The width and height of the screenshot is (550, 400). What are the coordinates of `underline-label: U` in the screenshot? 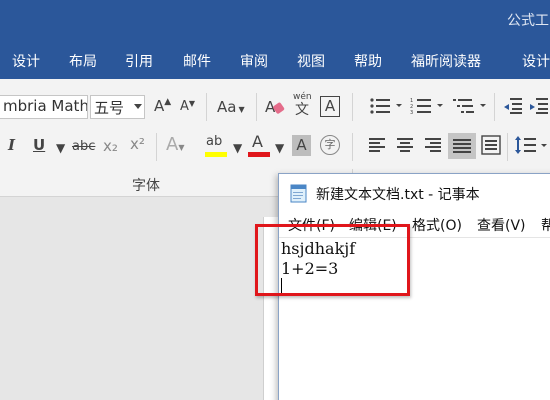 It's located at (39, 145).